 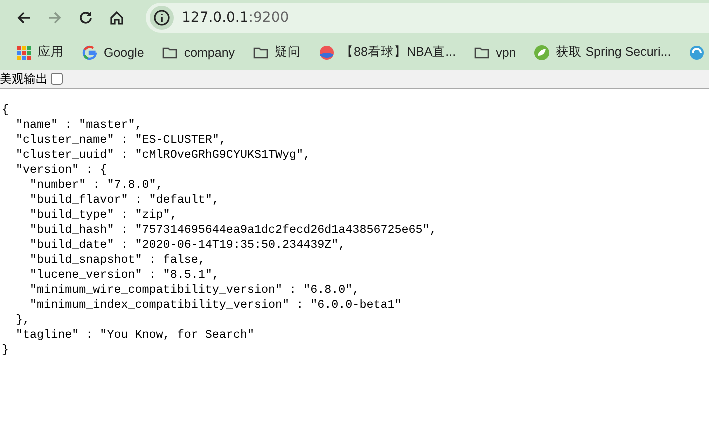 I want to click on bookmark: vpn, so click(x=495, y=52).